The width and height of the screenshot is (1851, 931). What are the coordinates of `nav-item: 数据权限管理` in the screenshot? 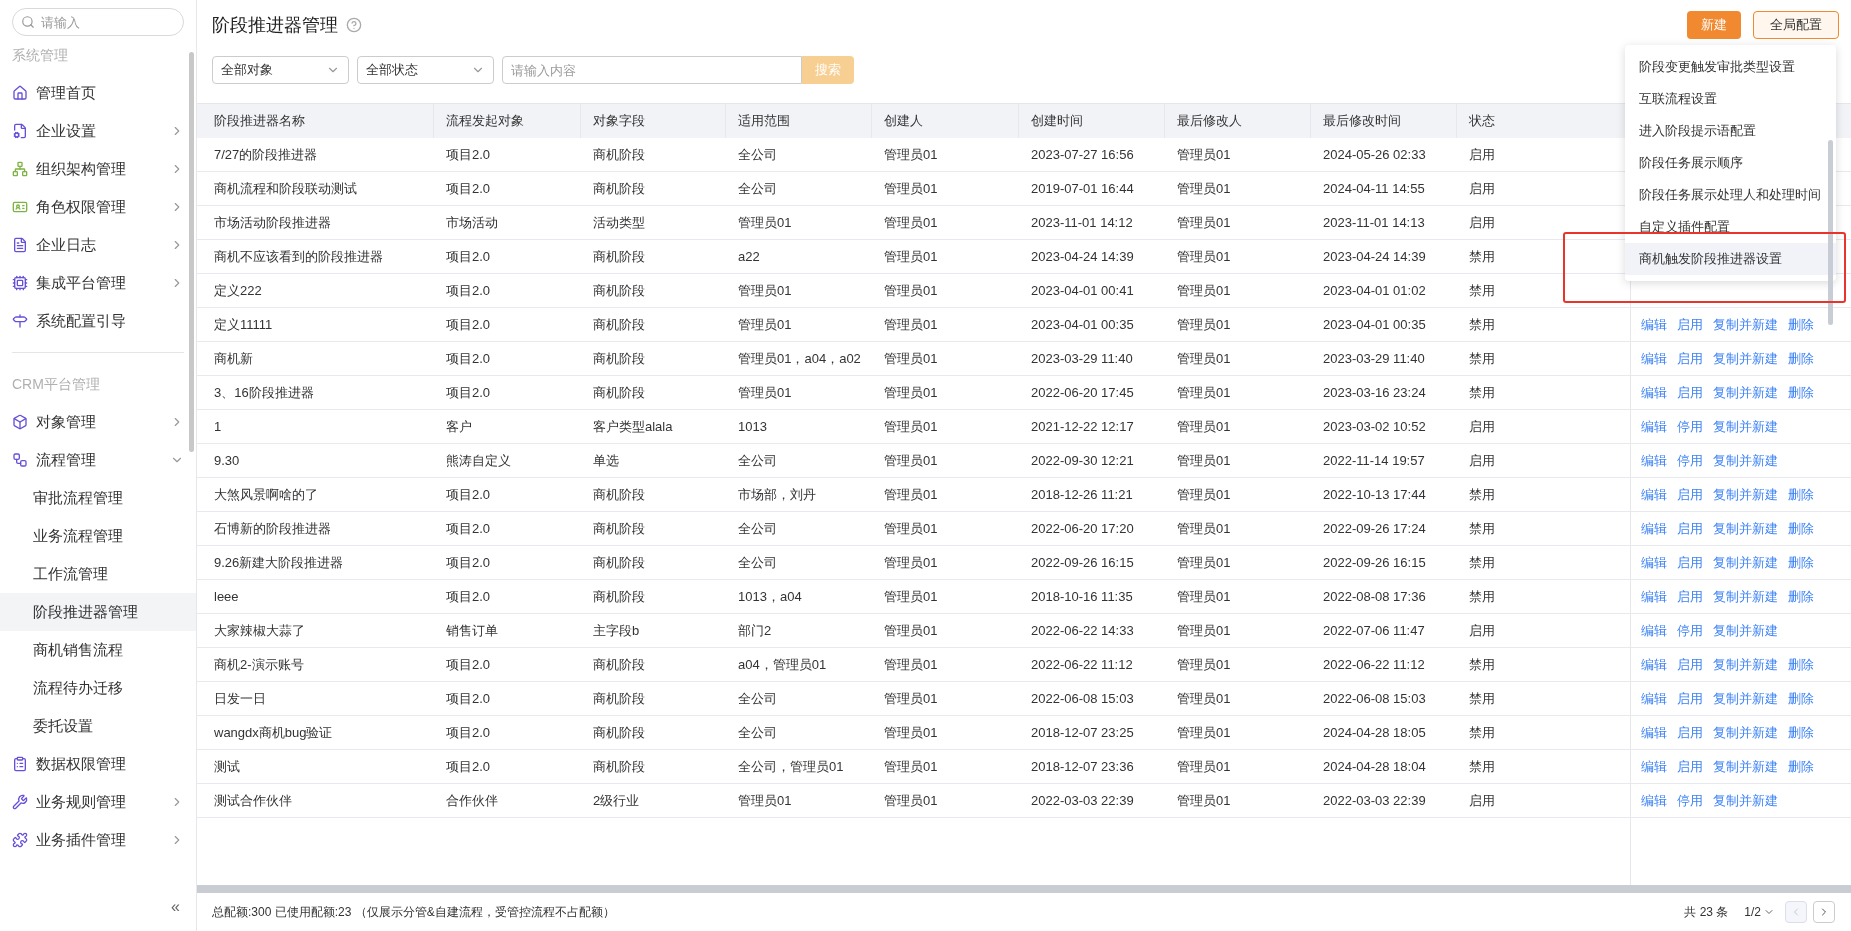 It's located at (98, 764).